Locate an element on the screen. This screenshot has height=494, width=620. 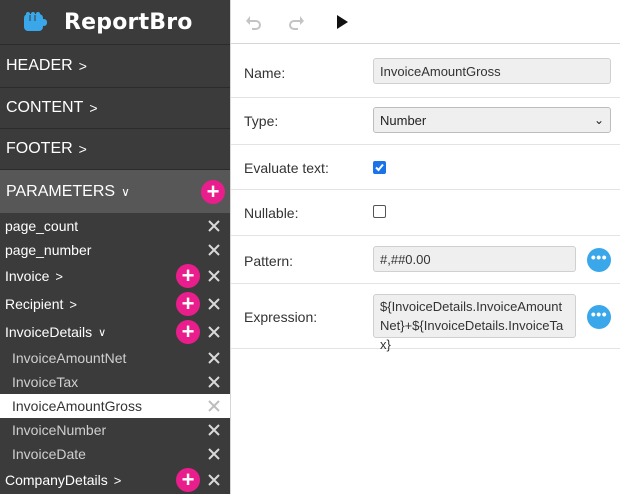
add-parameter-button: + is located at coordinates (213, 192).